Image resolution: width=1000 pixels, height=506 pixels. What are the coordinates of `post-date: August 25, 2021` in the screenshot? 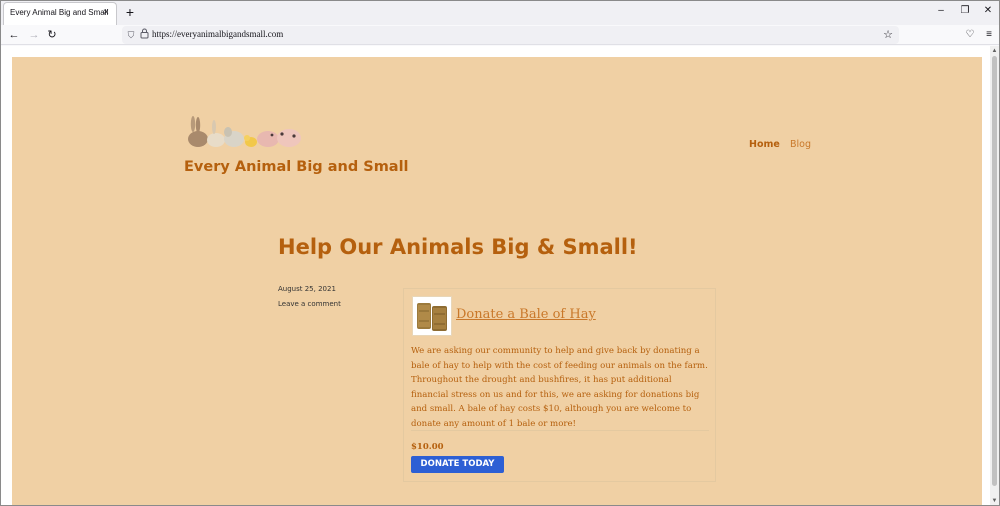 It's located at (307, 289).